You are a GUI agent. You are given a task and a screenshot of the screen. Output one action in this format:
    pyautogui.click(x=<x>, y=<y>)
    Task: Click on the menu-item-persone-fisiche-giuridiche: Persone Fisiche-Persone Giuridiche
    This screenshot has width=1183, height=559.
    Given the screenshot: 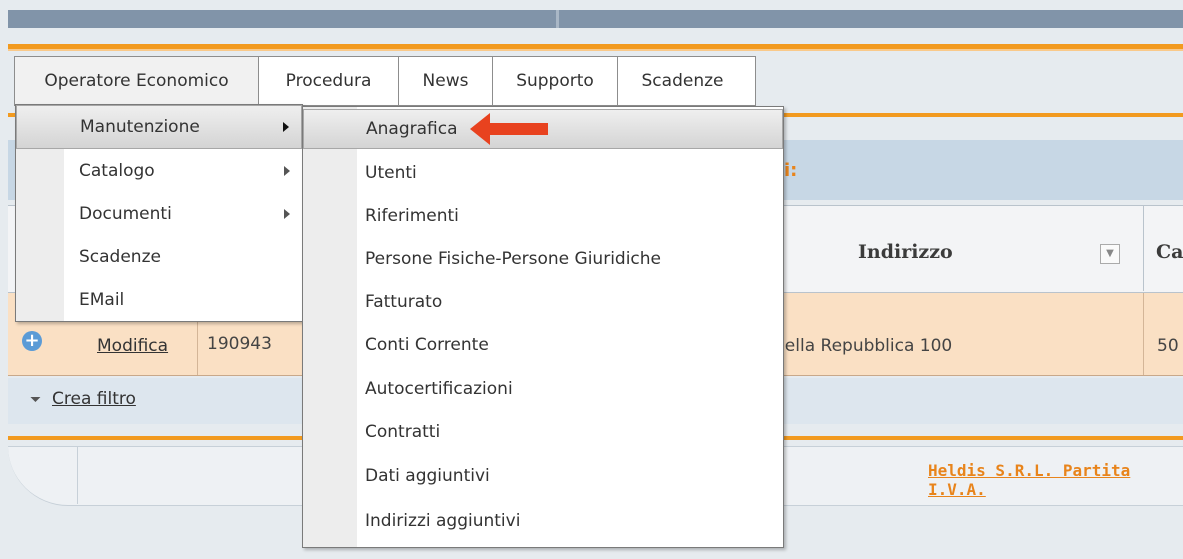 What is the action you would take?
    pyautogui.click(x=543, y=258)
    